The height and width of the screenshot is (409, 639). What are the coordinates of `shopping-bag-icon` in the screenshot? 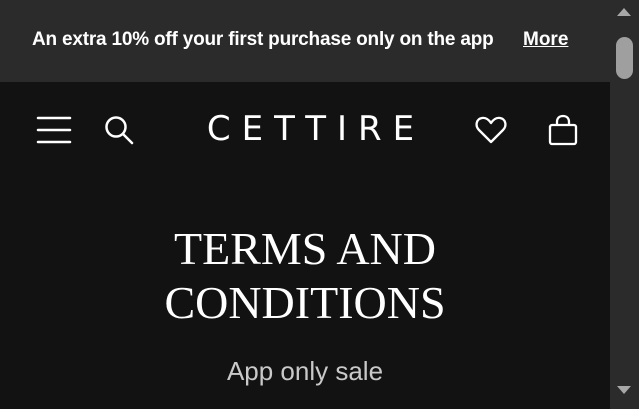 It's located at (563, 130).